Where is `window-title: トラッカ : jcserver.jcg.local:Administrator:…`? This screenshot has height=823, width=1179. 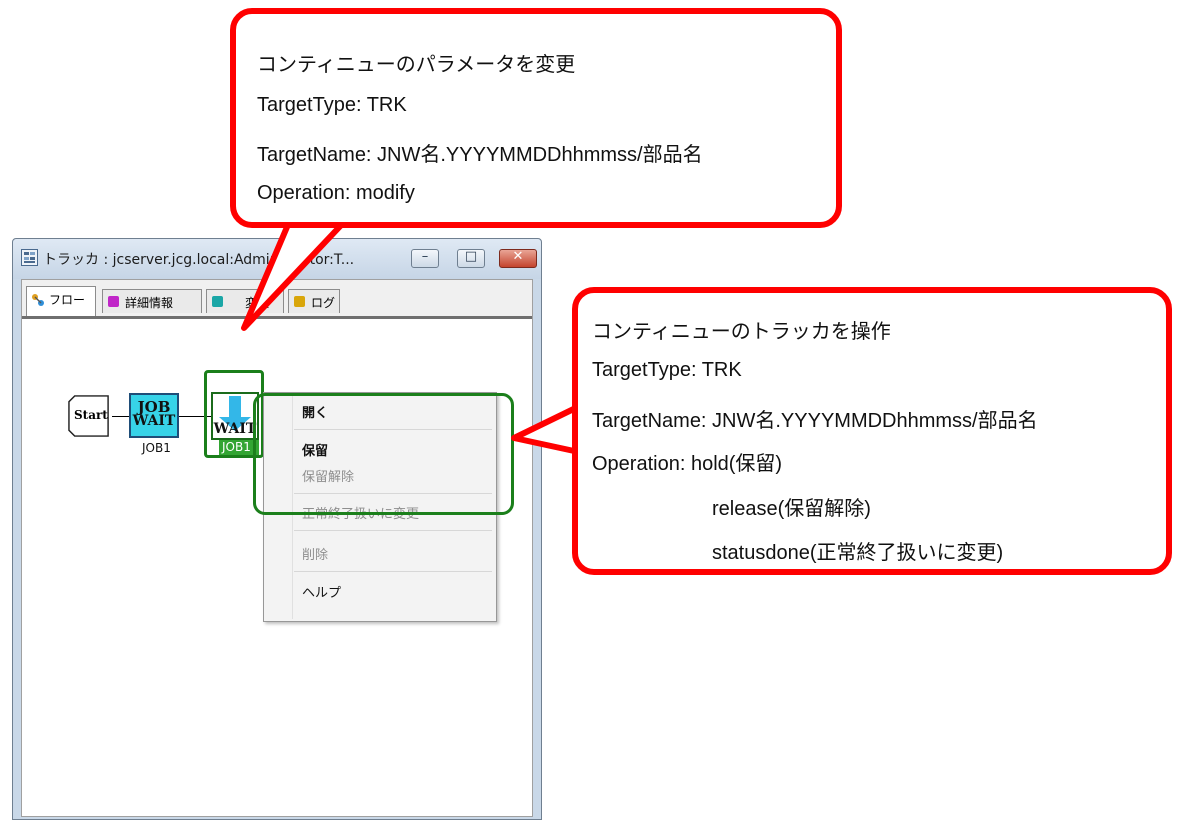
window-title: トラッカ : jcserver.jcg.local:Administrator:… is located at coordinates (199, 260).